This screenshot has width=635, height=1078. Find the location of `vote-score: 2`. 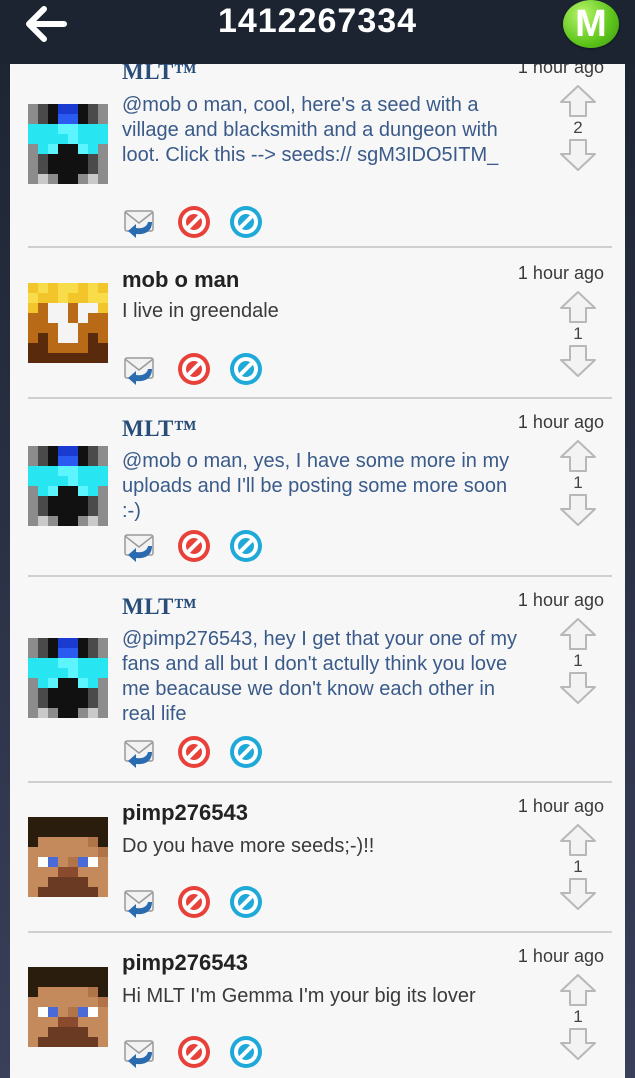

vote-score: 2 is located at coordinates (578, 127).